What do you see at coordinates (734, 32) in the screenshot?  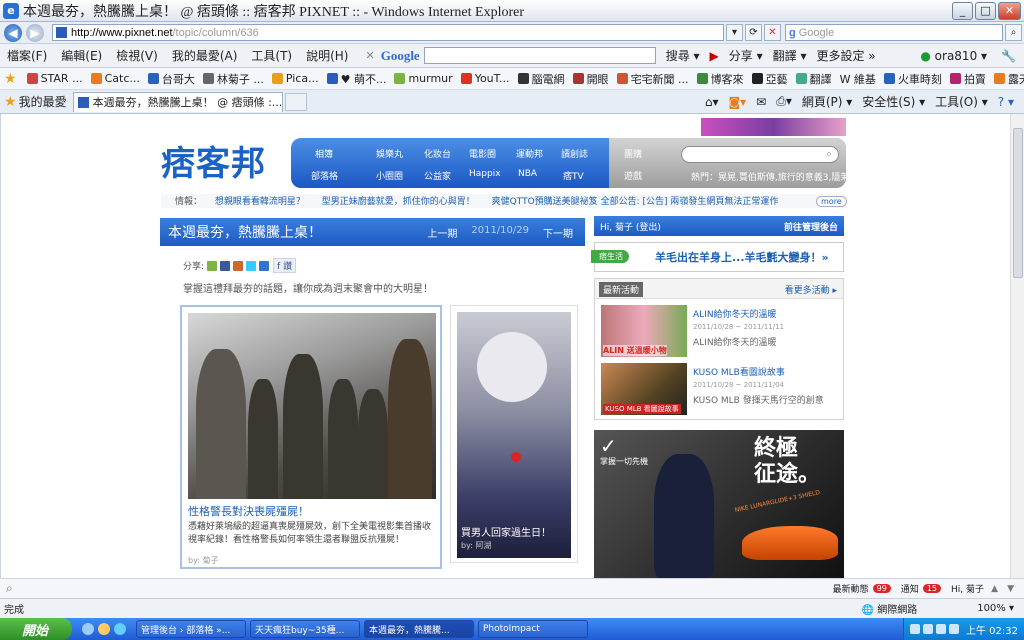 I see `dropdown-arrow-icon: ▾` at bounding box center [734, 32].